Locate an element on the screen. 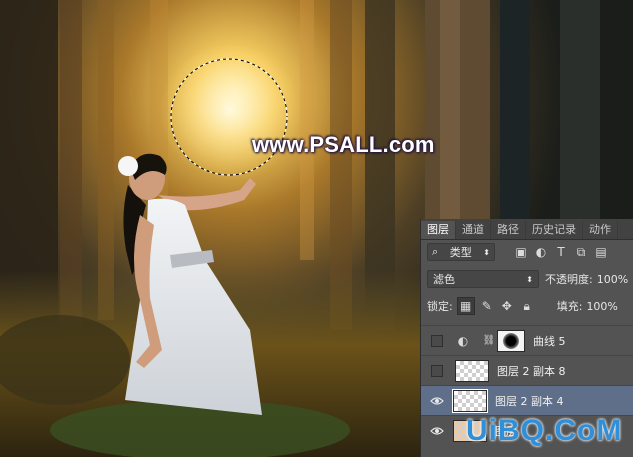  filter-kind-label: 类型 is located at coordinates (460, 252).